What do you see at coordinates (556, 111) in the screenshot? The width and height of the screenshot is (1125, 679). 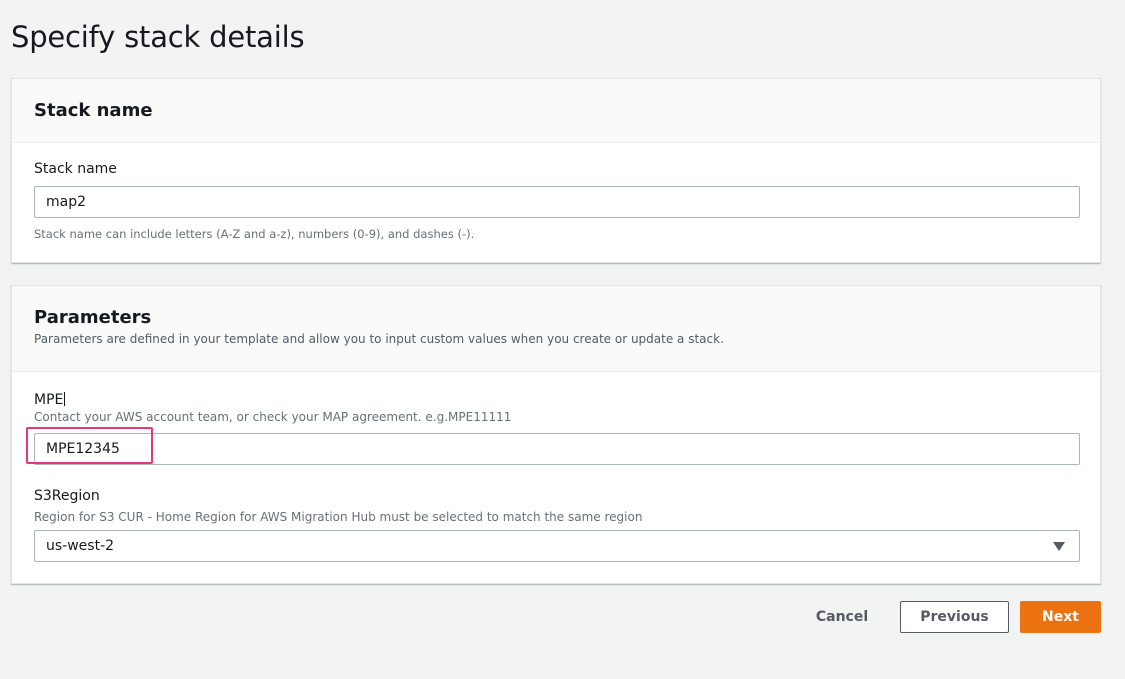 I see `stack-name-panel-header: Stack name` at bounding box center [556, 111].